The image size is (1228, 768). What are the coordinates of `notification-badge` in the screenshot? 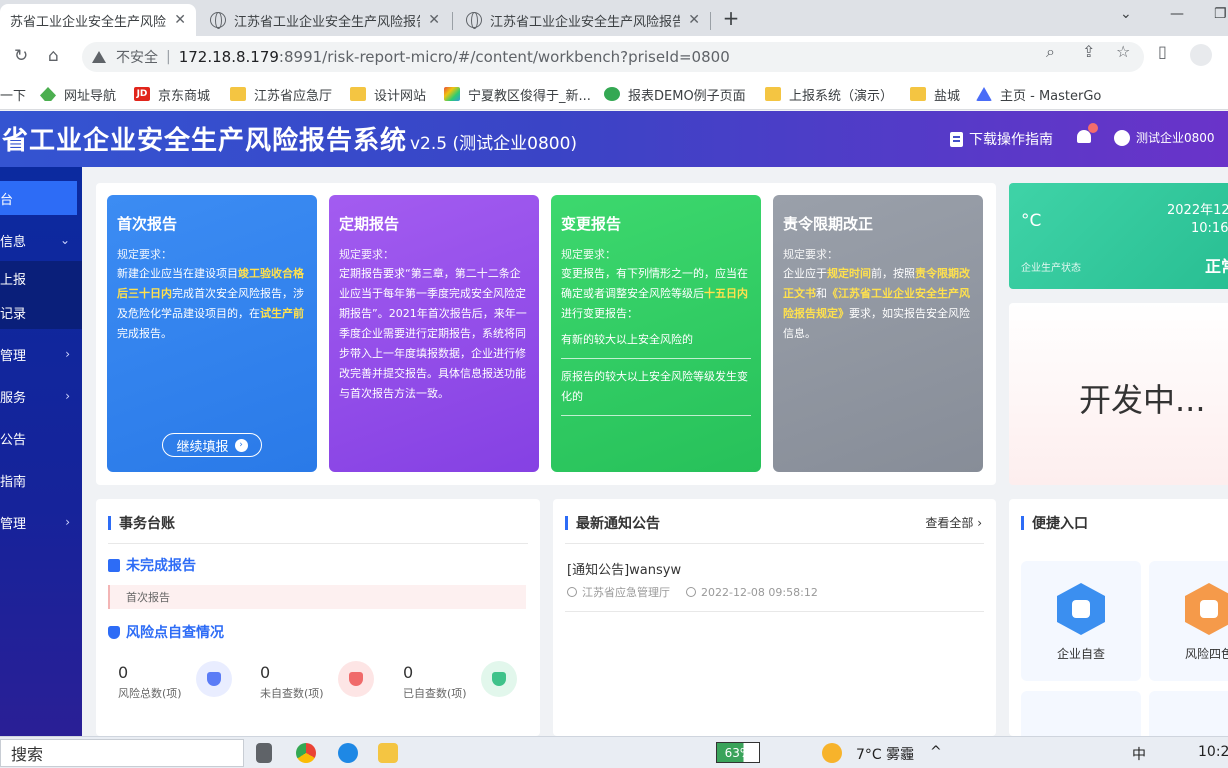 It's located at (1093, 128).